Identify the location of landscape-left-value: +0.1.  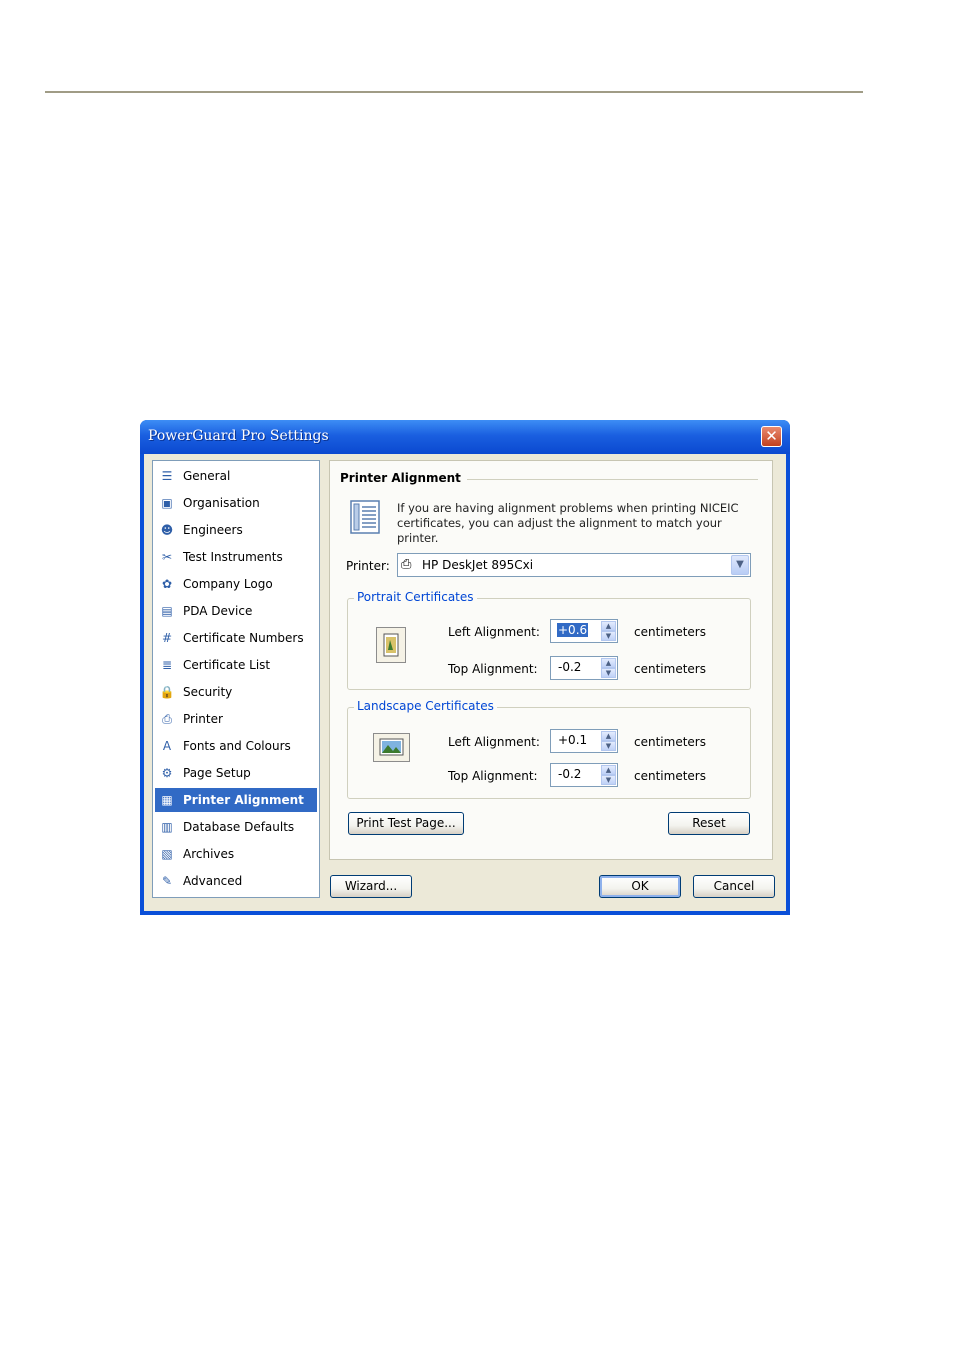
(572, 740).